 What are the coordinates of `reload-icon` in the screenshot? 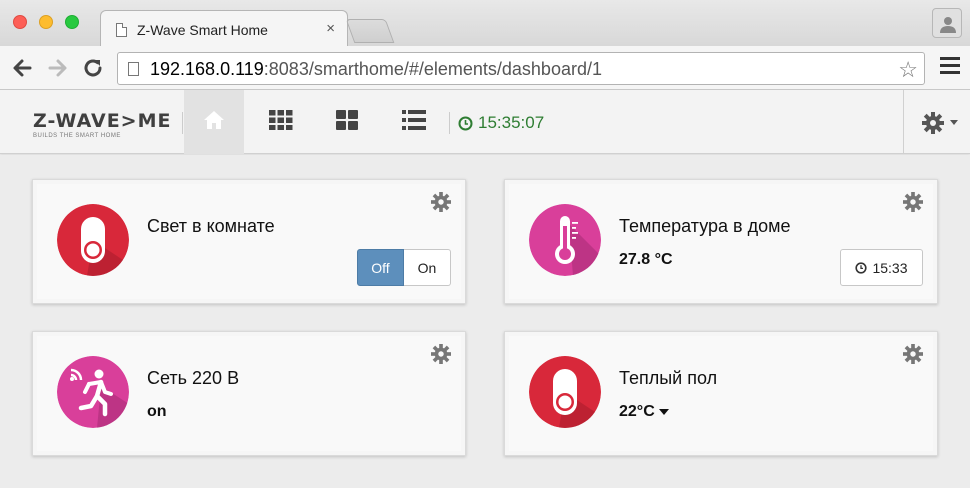 It's located at (93, 68).